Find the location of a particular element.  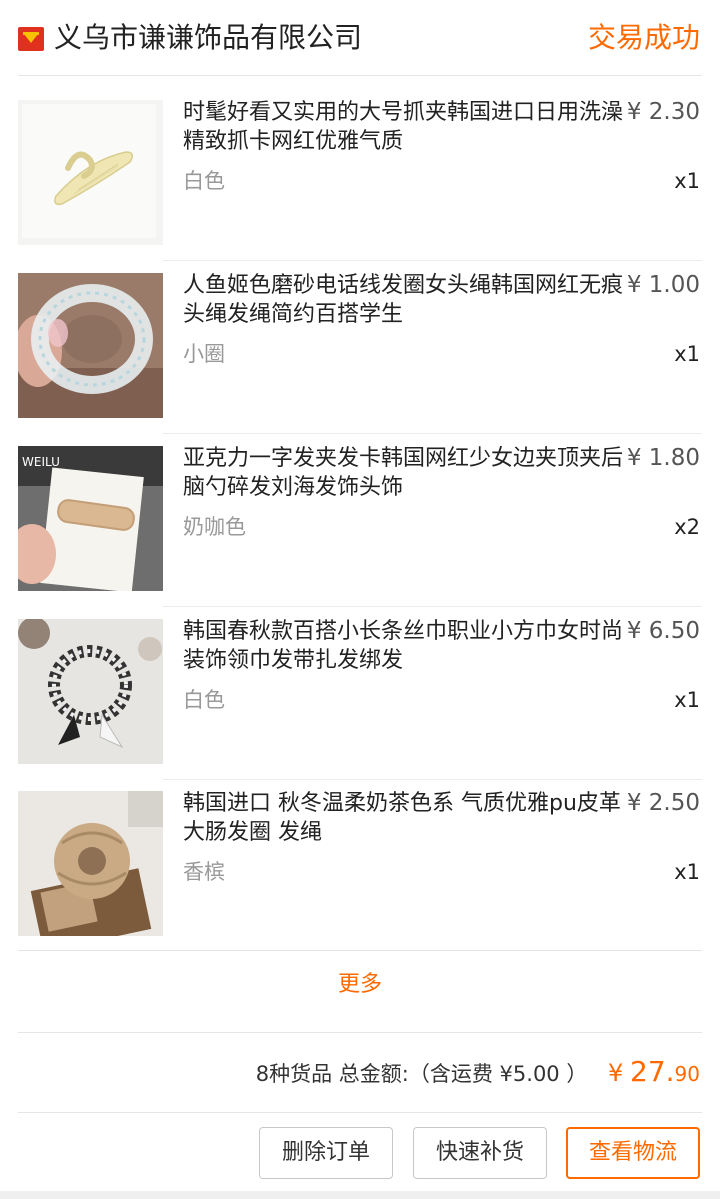

product-title: 韩国进口 秋冬温柔奶茶色系 气质优雅pu皮革大肠发圈 发绳 is located at coordinates (403, 818).